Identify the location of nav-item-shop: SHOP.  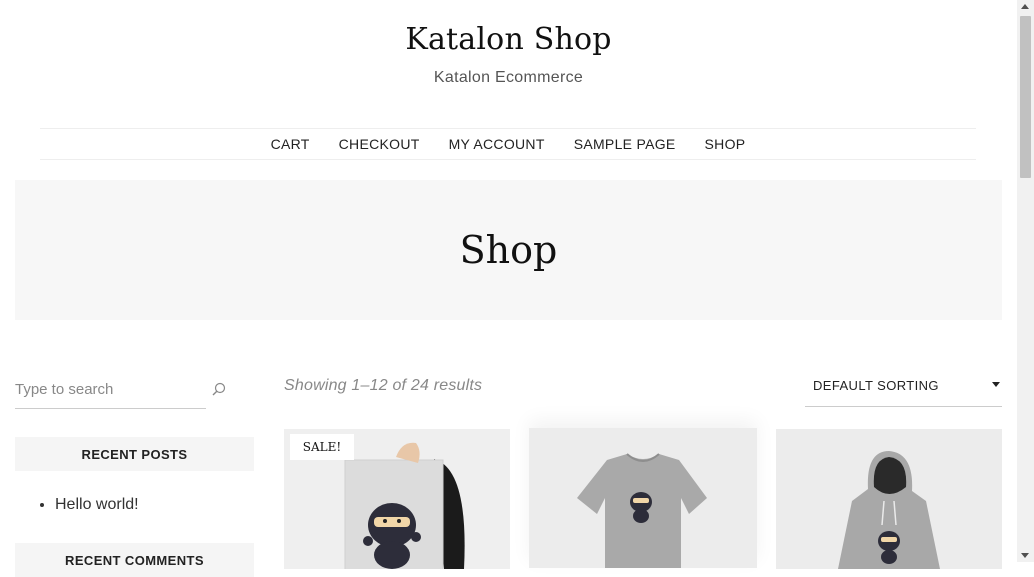
(725, 144).